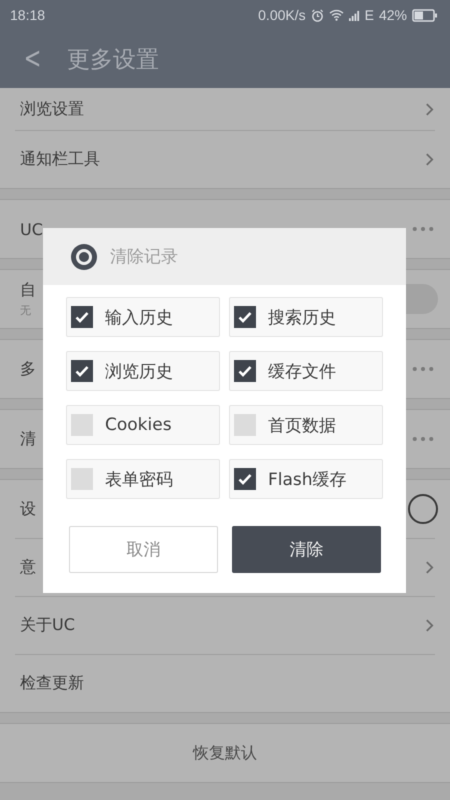  What do you see at coordinates (52, 683) in the screenshot?
I see `row-title: 检查更新` at bounding box center [52, 683].